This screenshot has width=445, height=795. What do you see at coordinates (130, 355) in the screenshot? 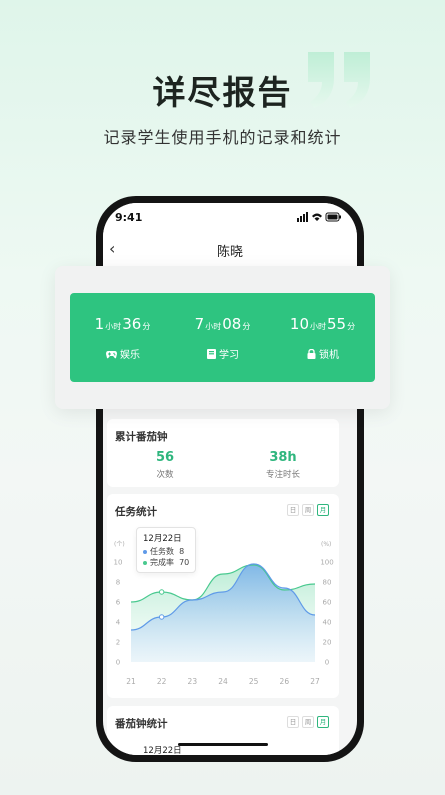
I see `entertainment-label-text: 娱乐` at bounding box center [130, 355].